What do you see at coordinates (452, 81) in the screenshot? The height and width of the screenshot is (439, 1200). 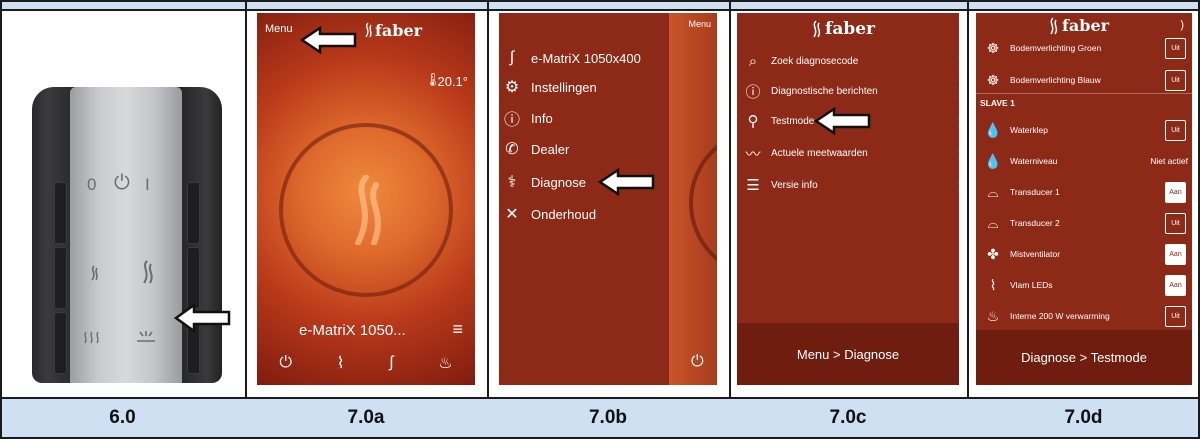 I see `temperature-value: 20.1°` at bounding box center [452, 81].